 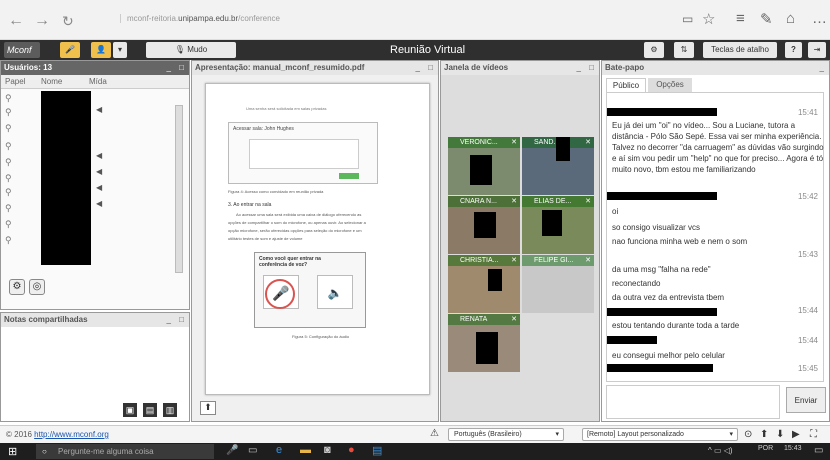 What do you see at coordinates (305, 450) in the screenshot?
I see `file-explorer-icon: ▬` at bounding box center [305, 450].